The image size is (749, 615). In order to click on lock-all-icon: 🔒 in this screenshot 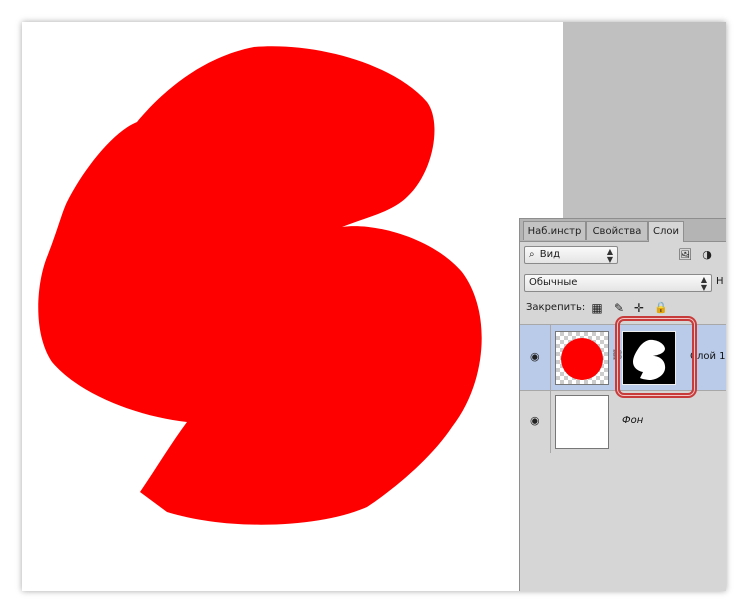, I will do `click(661, 308)`.